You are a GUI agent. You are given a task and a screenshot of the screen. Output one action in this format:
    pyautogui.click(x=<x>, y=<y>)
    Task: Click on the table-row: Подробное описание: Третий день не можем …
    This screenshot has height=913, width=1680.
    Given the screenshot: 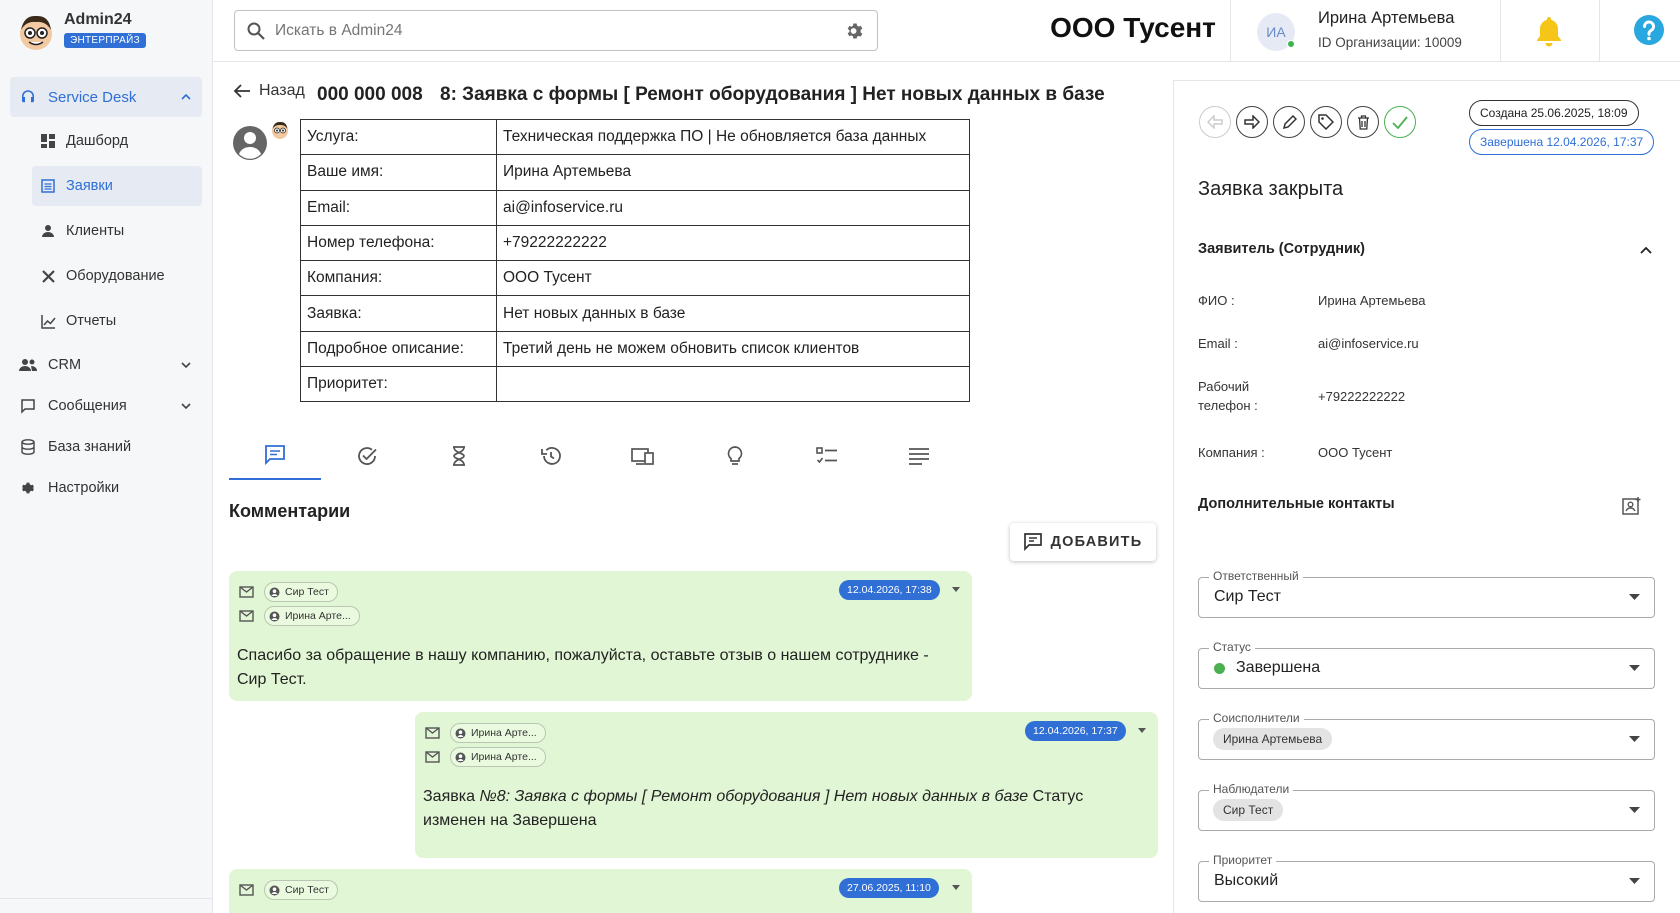 What is the action you would take?
    pyautogui.click(x=635, y=349)
    